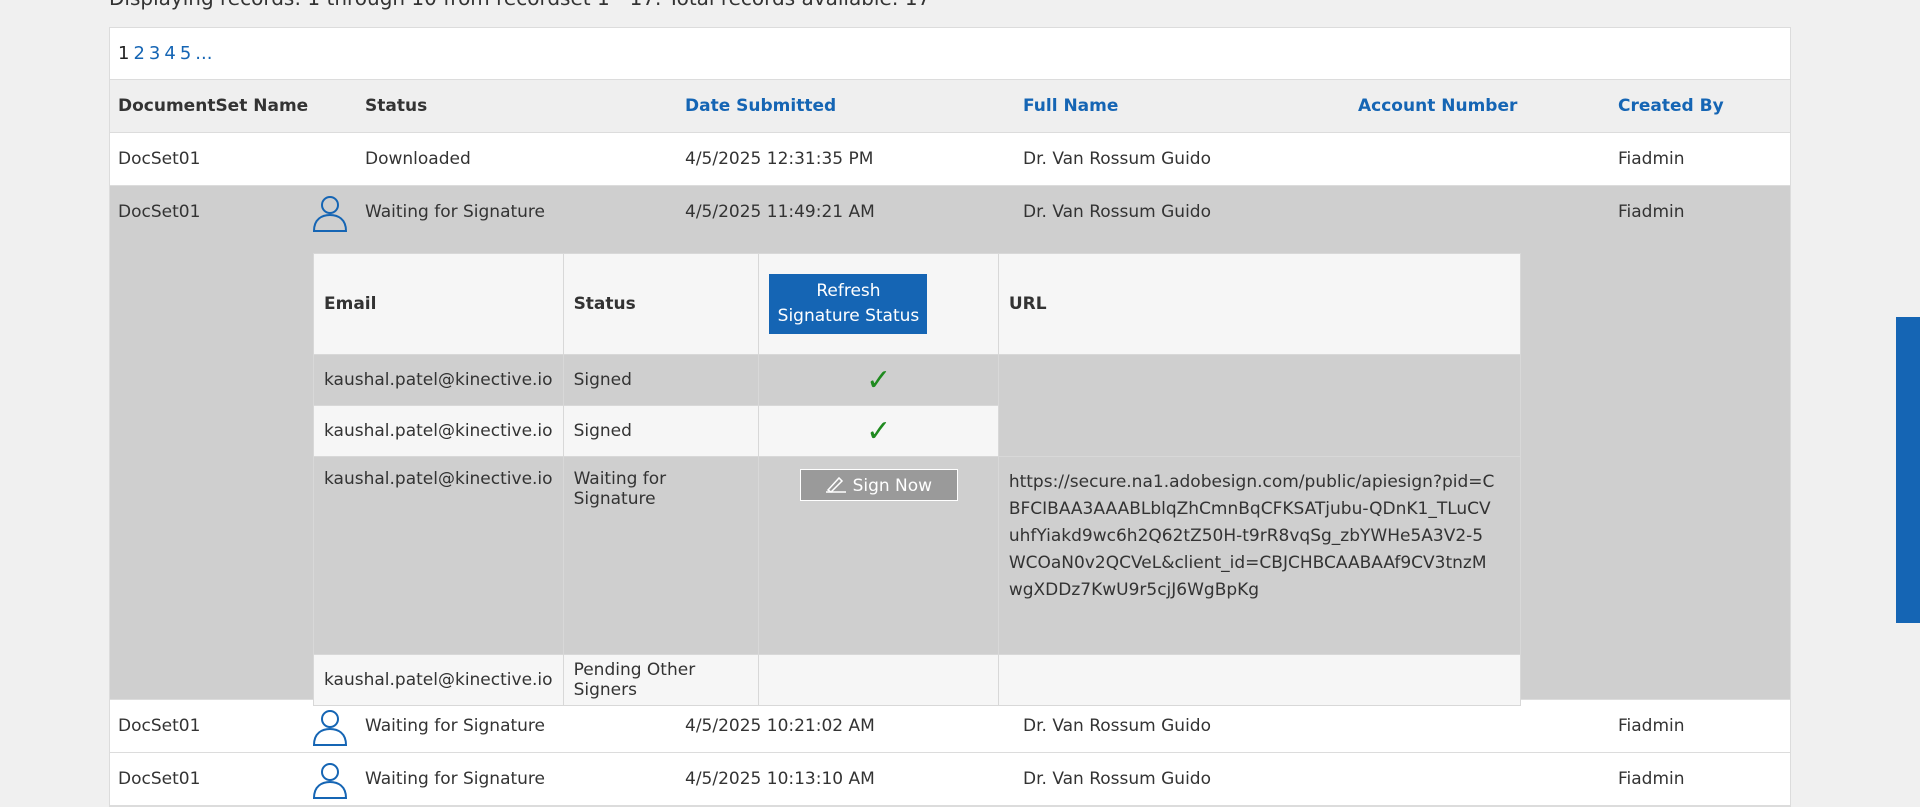 The width and height of the screenshot is (1920, 807). I want to click on row-date: 4/5/2025 10:13:10 AM, so click(780, 779).